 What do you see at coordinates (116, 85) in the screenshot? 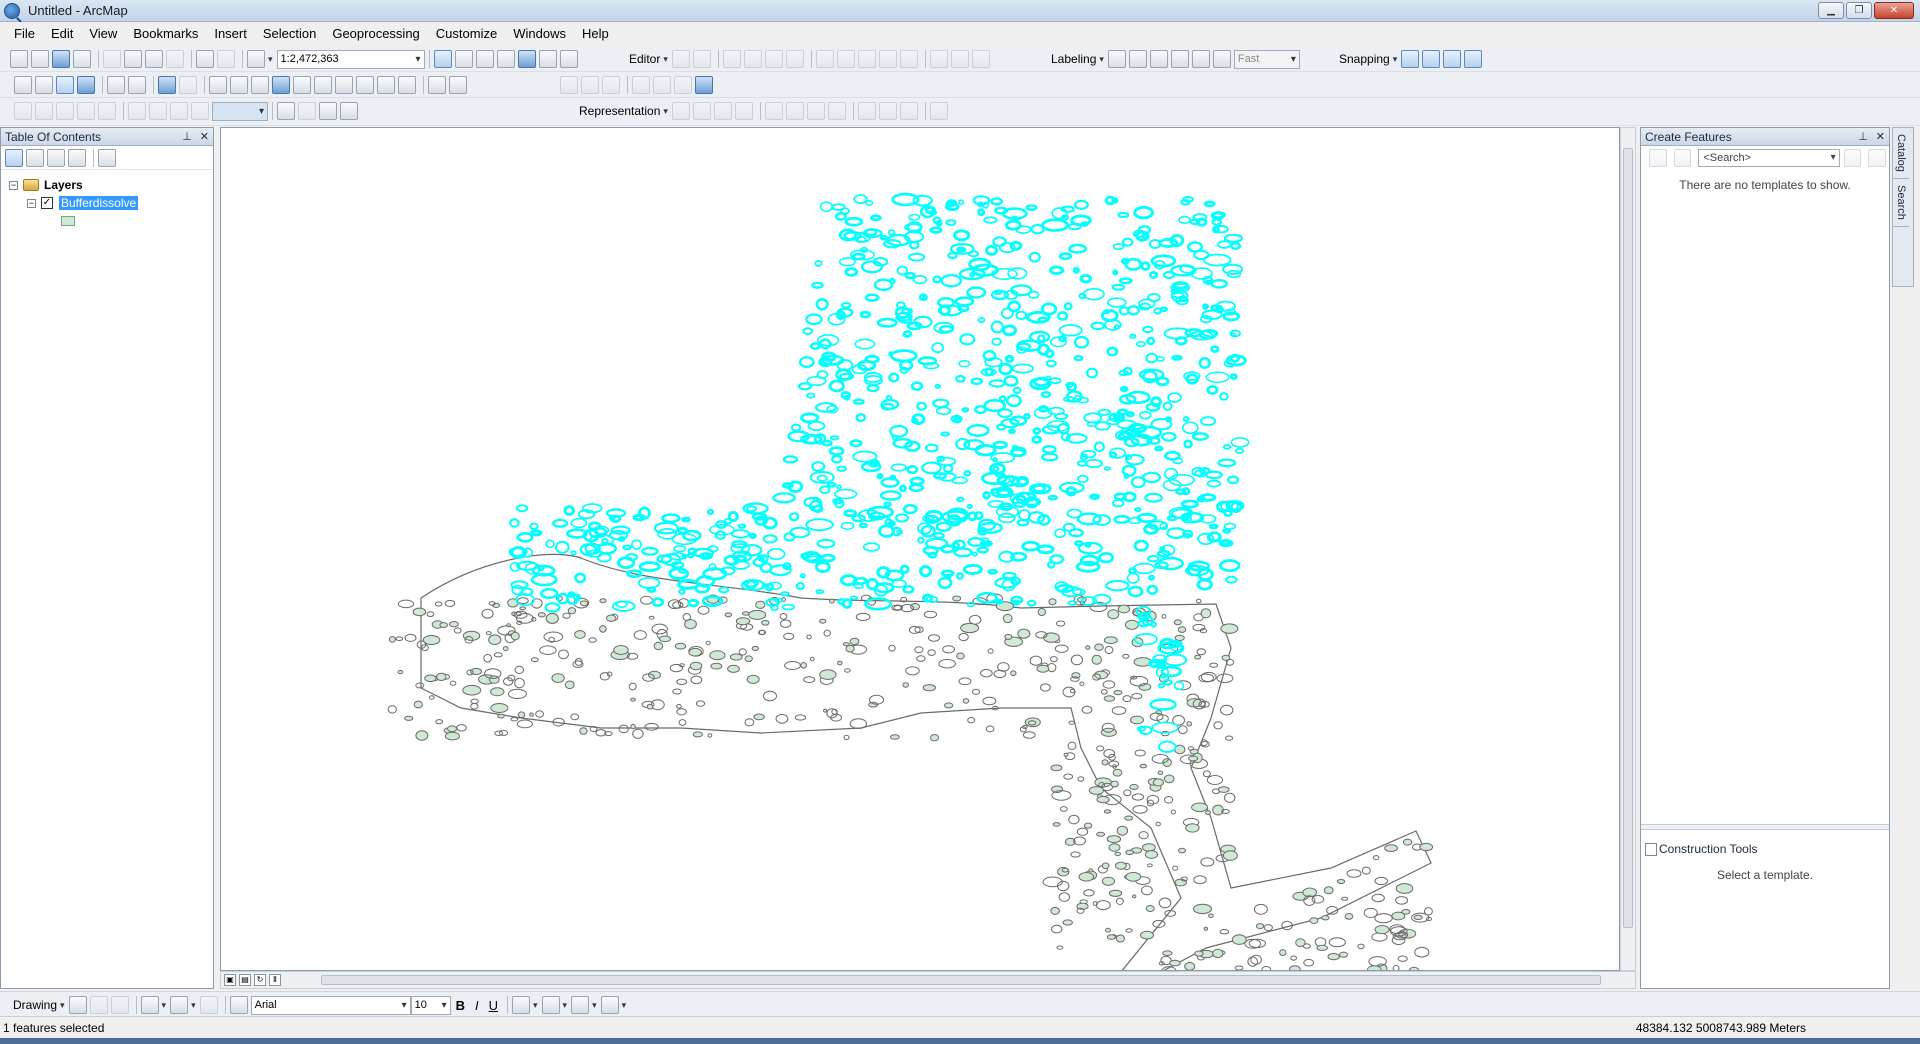
I see `fixed-zoom-in-icon` at bounding box center [116, 85].